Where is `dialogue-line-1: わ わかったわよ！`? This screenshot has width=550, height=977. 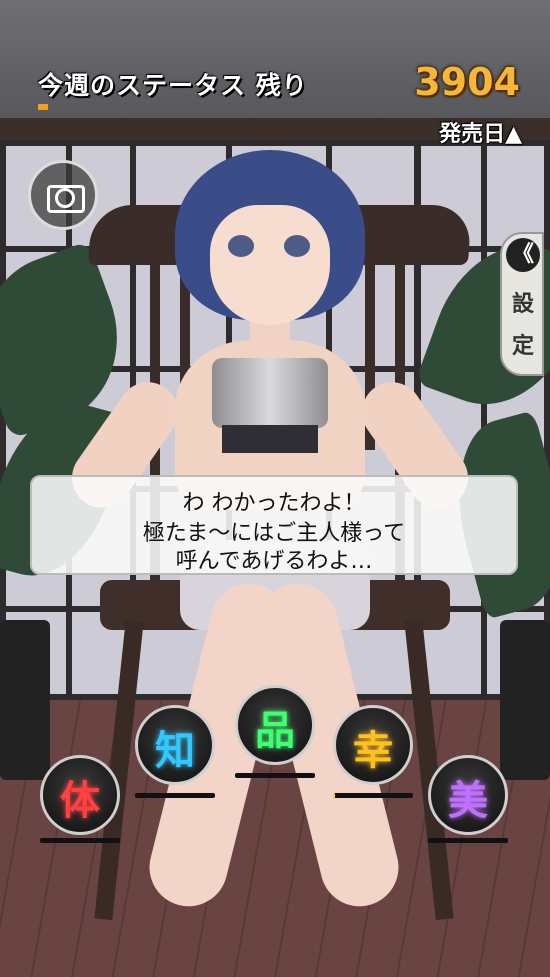 dialogue-line-1: わ わかったわよ！ is located at coordinates (274, 503).